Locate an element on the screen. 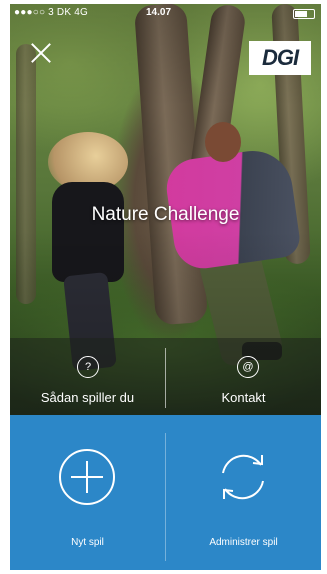 Image resolution: width=327 pixels, height=574 pixels. how-to-play-label: Sådan spiller du is located at coordinates (87, 397).